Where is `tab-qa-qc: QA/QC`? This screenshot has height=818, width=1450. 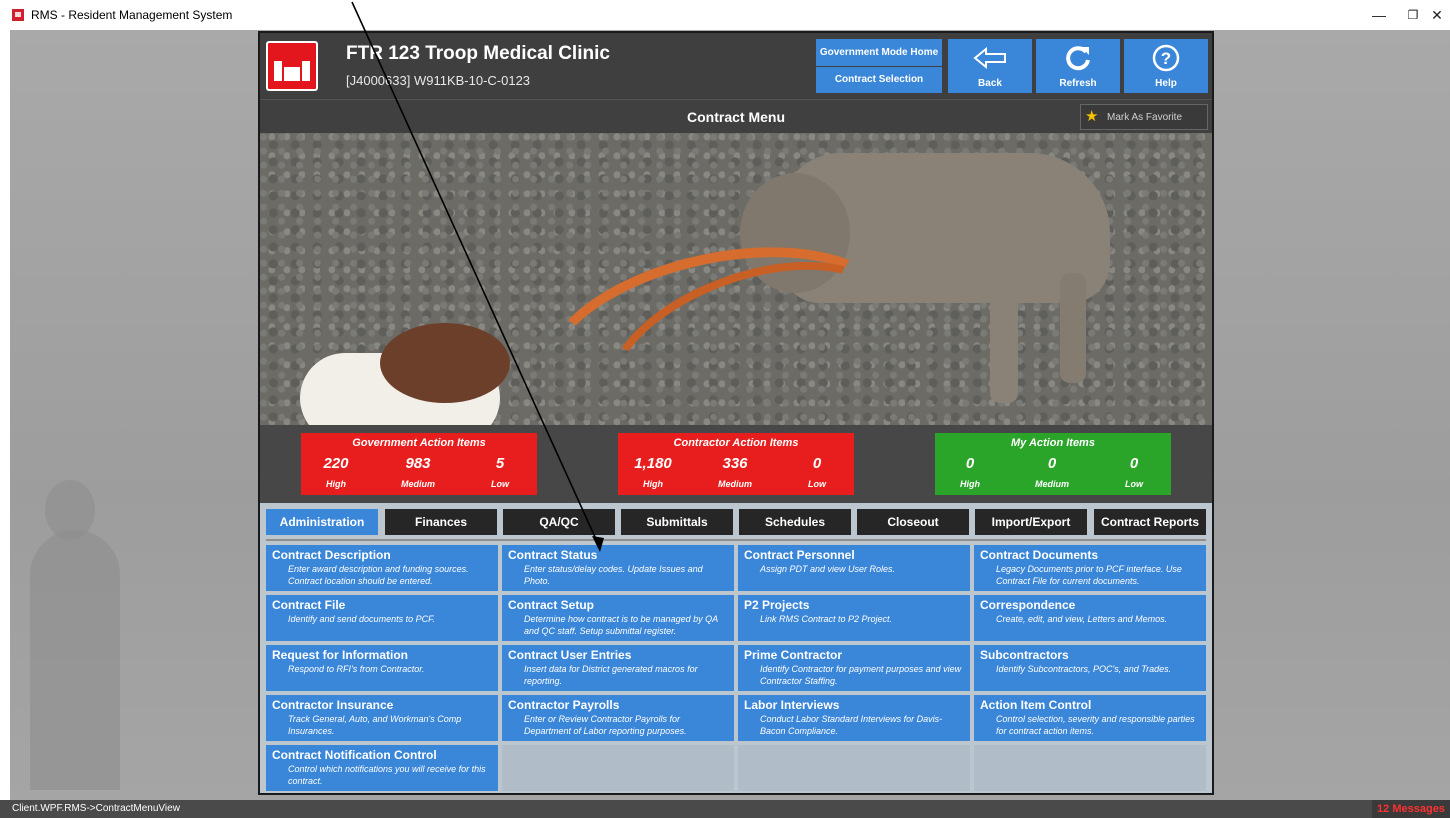
tab-qa-qc: QA/QC is located at coordinates (559, 522).